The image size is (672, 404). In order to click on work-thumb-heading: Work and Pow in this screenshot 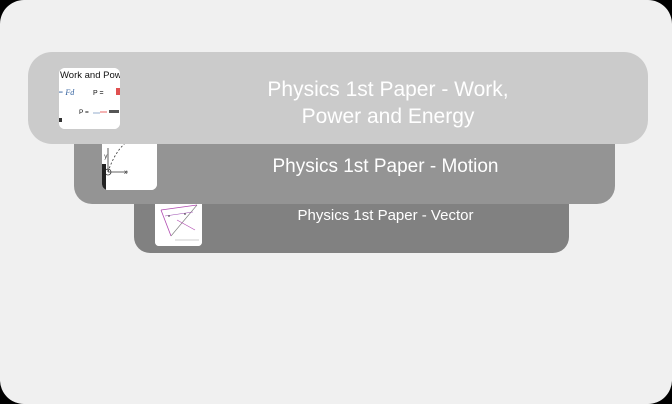, I will do `click(90, 75)`.